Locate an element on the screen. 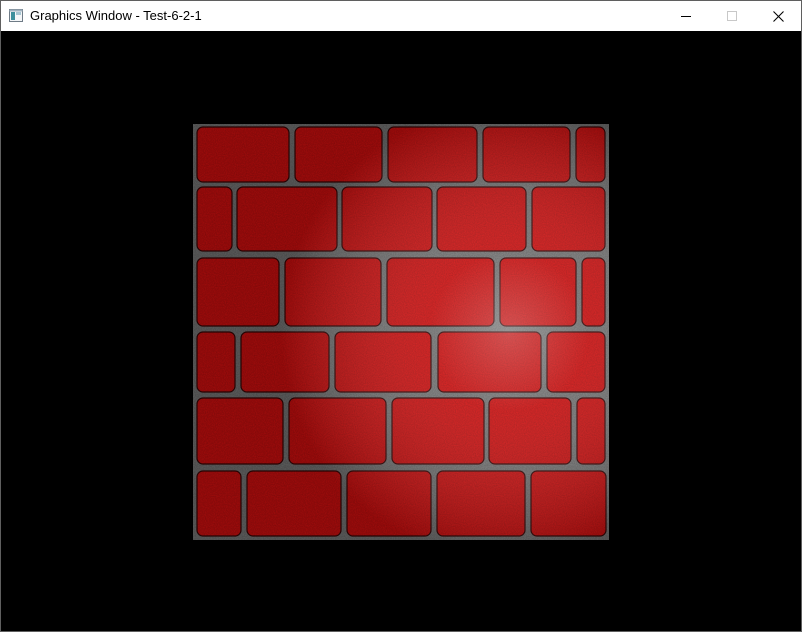 The width and height of the screenshot is (802, 632). minimize-button is located at coordinates (686, 16).